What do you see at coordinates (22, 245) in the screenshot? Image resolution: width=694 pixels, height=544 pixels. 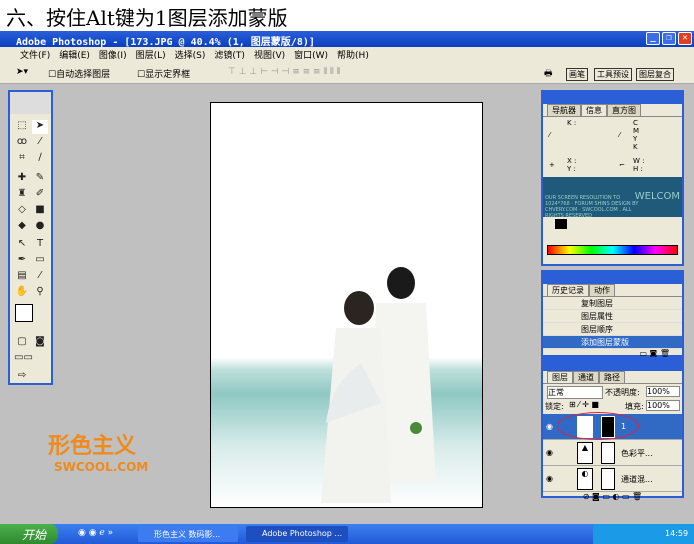 I see `path-select-icon: ↖` at bounding box center [22, 245].